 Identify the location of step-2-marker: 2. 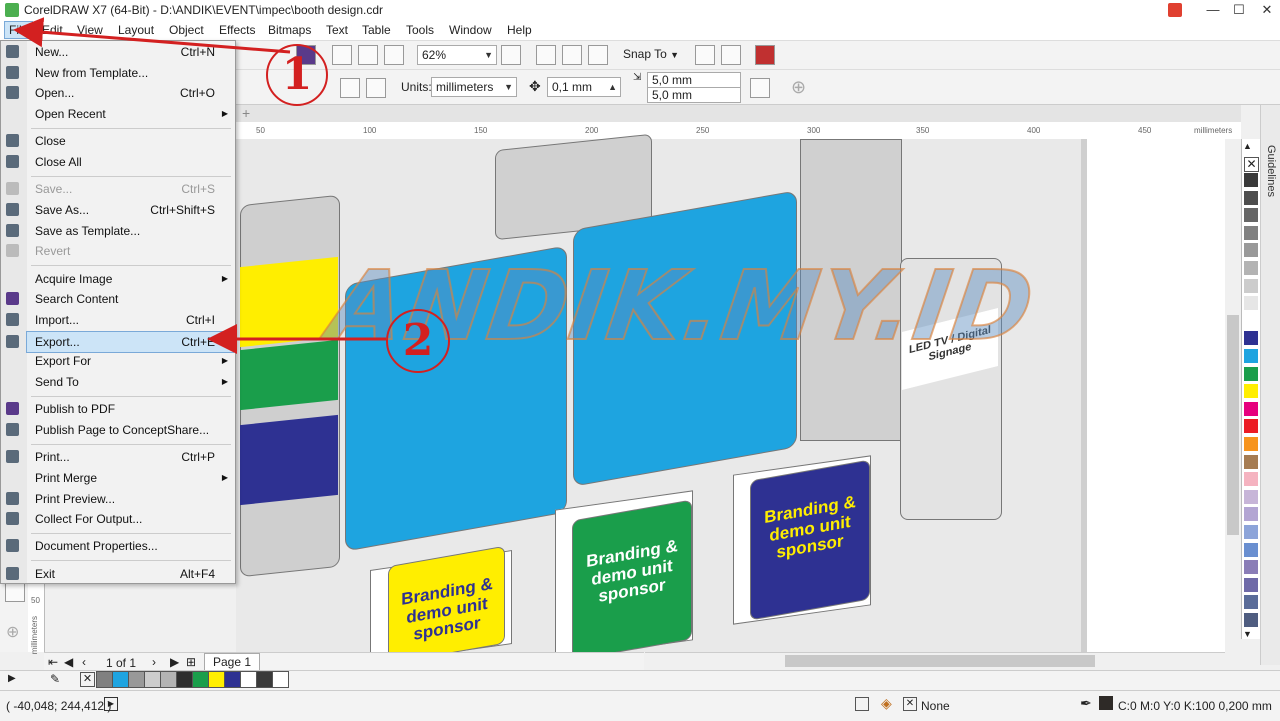
(418, 341).